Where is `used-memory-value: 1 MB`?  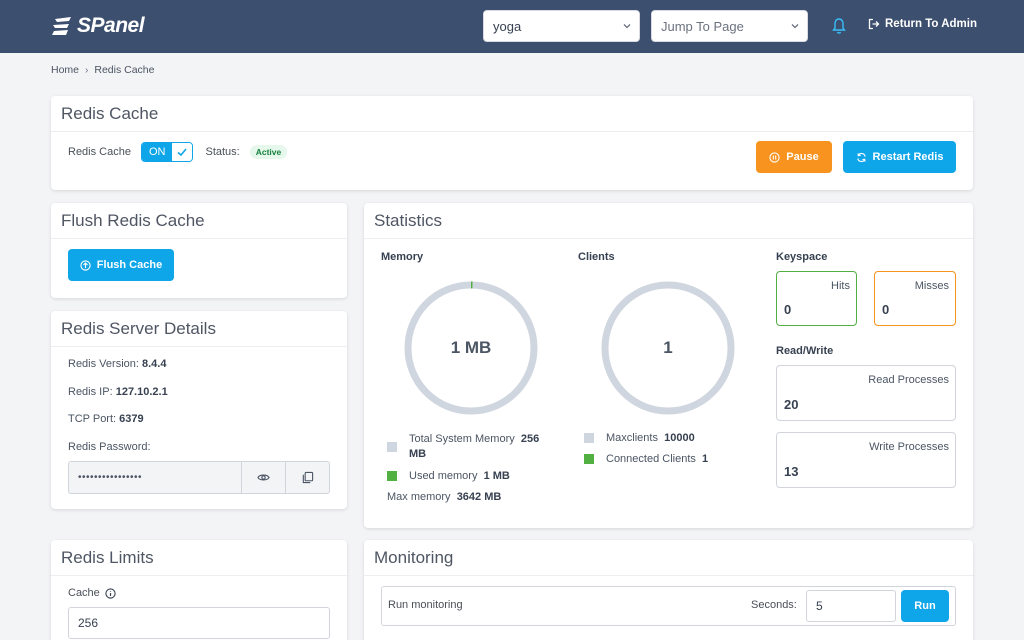 used-memory-value: 1 MB is located at coordinates (496, 476).